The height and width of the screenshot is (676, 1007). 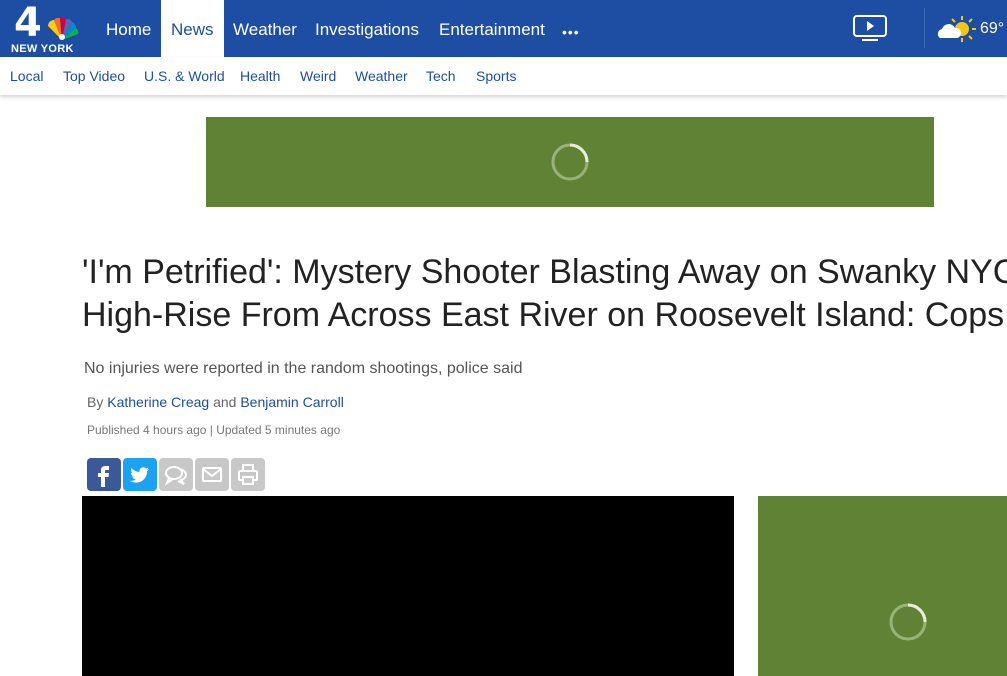 I want to click on partly-sunny-icon, so click(x=956, y=29).